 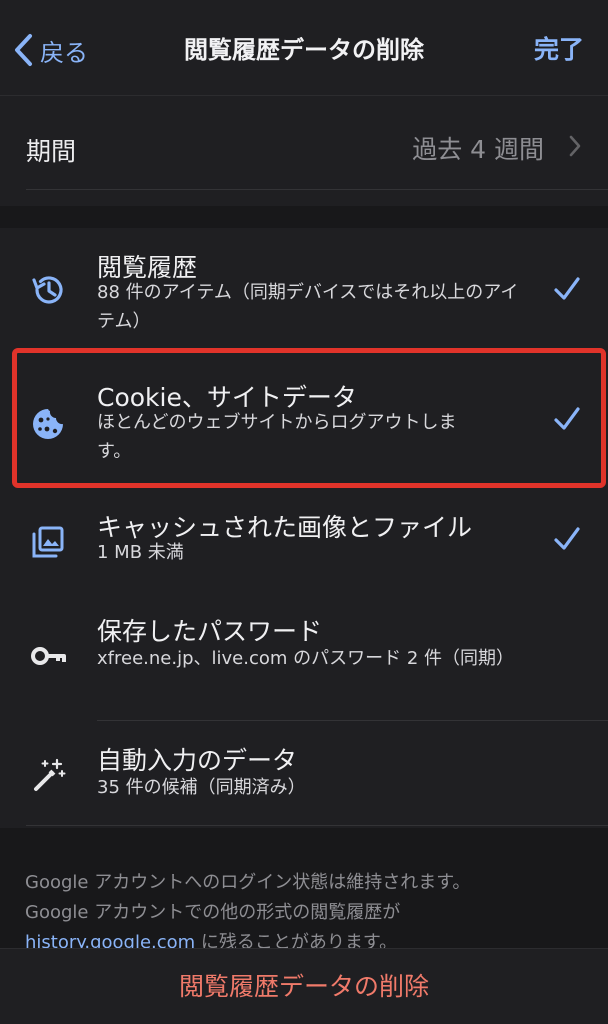 What do you see at coordinates (304, 542) in the screenshot?
I see `list-item-cached-images: キャッシュされた画像とファイル 1 MB 未満` at bounding box center [304, 542].